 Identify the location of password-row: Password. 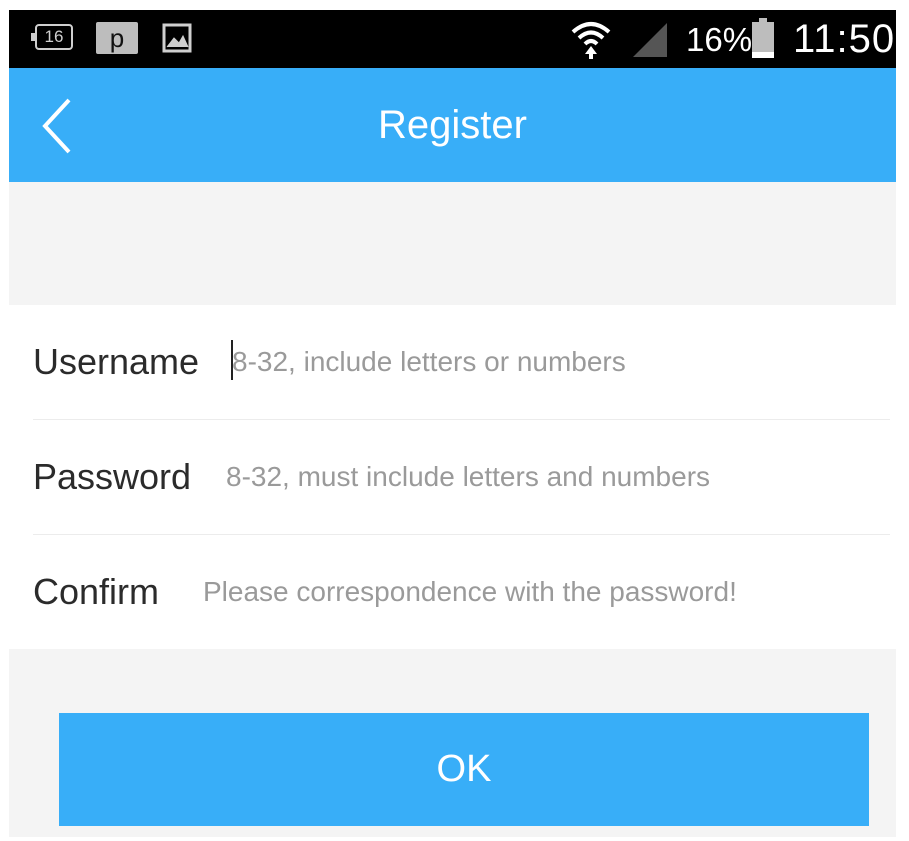
(461, 477).